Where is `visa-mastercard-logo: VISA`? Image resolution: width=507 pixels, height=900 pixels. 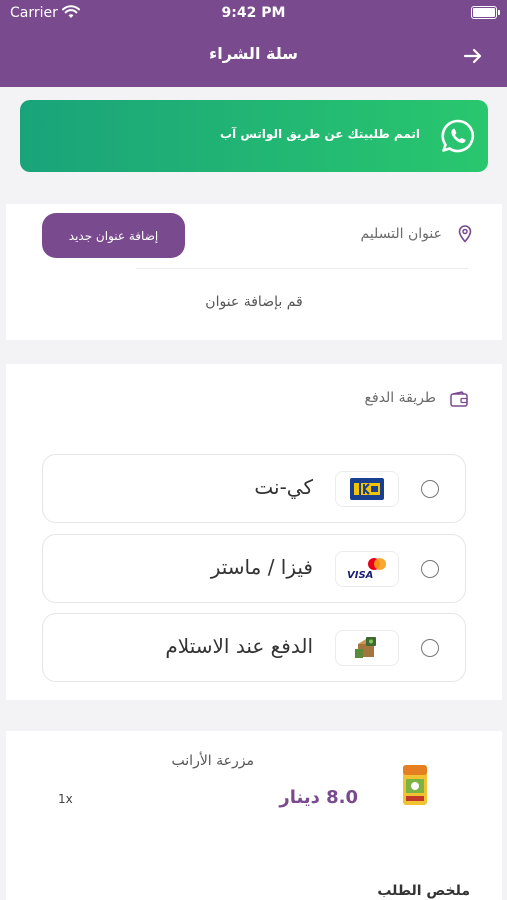 visa-mastercard-logo: VISA is located at coordinates (367, 569).